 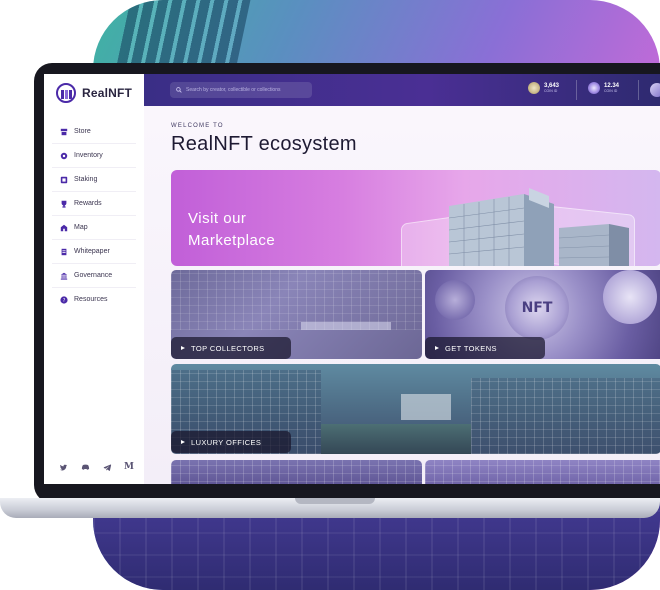 I want to click on document-icon, so click(x=64, y=252).